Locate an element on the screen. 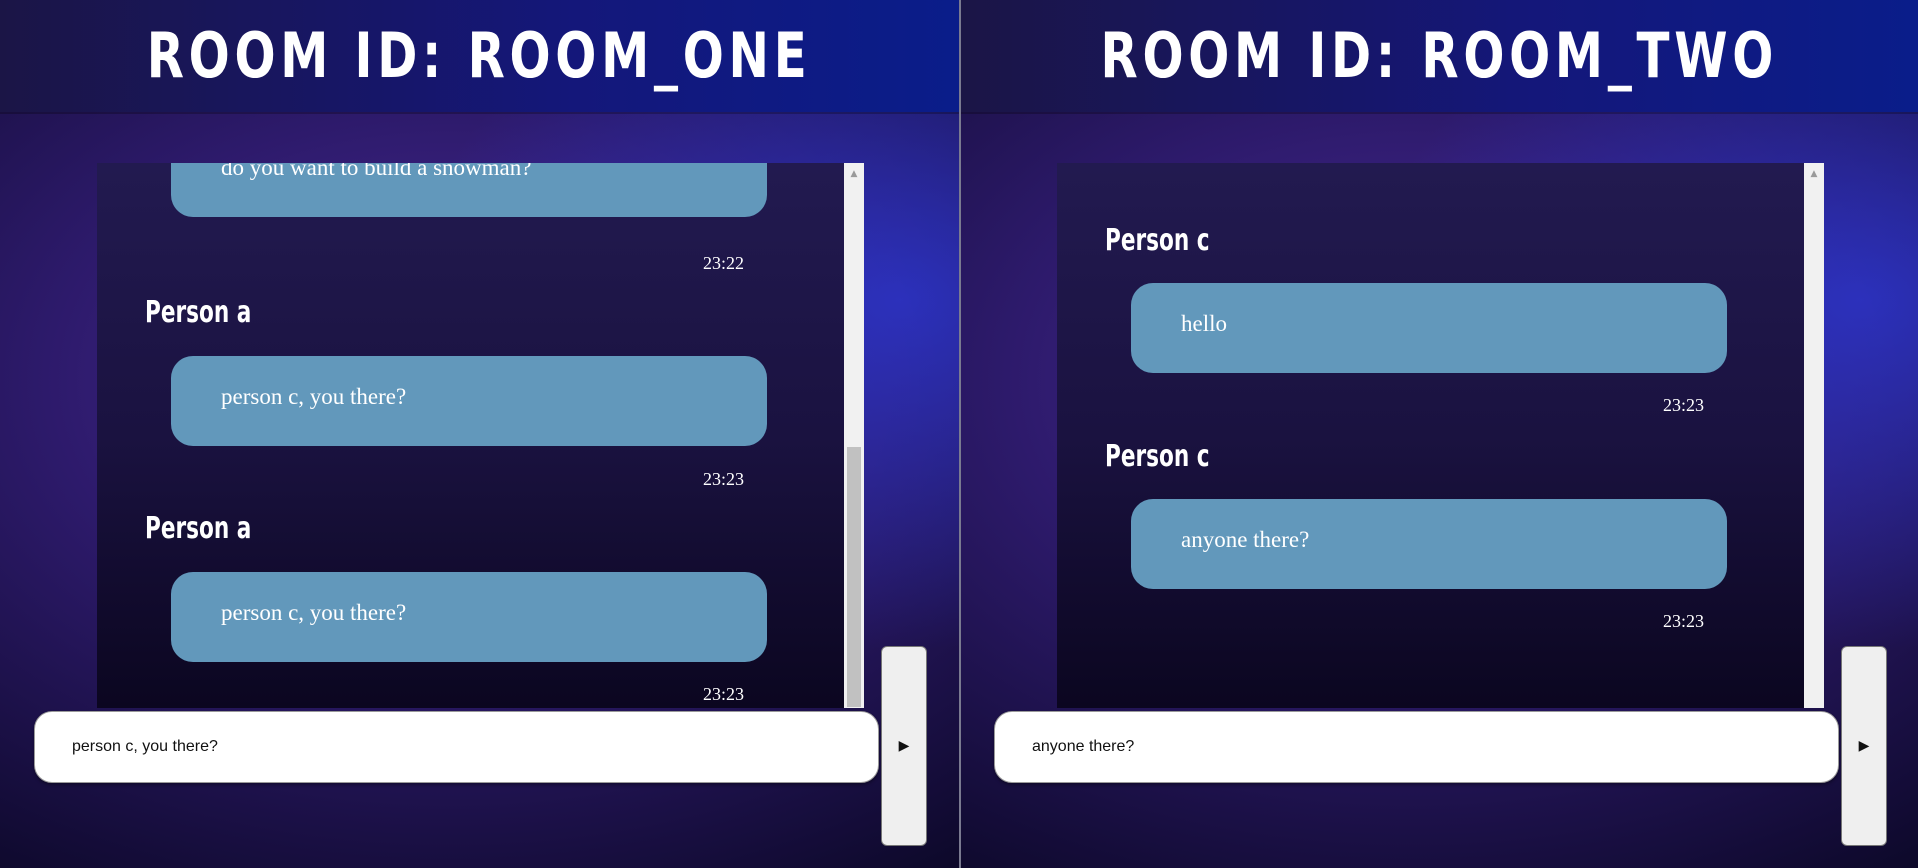 This screenshot has height=868, width=1918. message-bubble: hello is located at coordinates (1429, 328).